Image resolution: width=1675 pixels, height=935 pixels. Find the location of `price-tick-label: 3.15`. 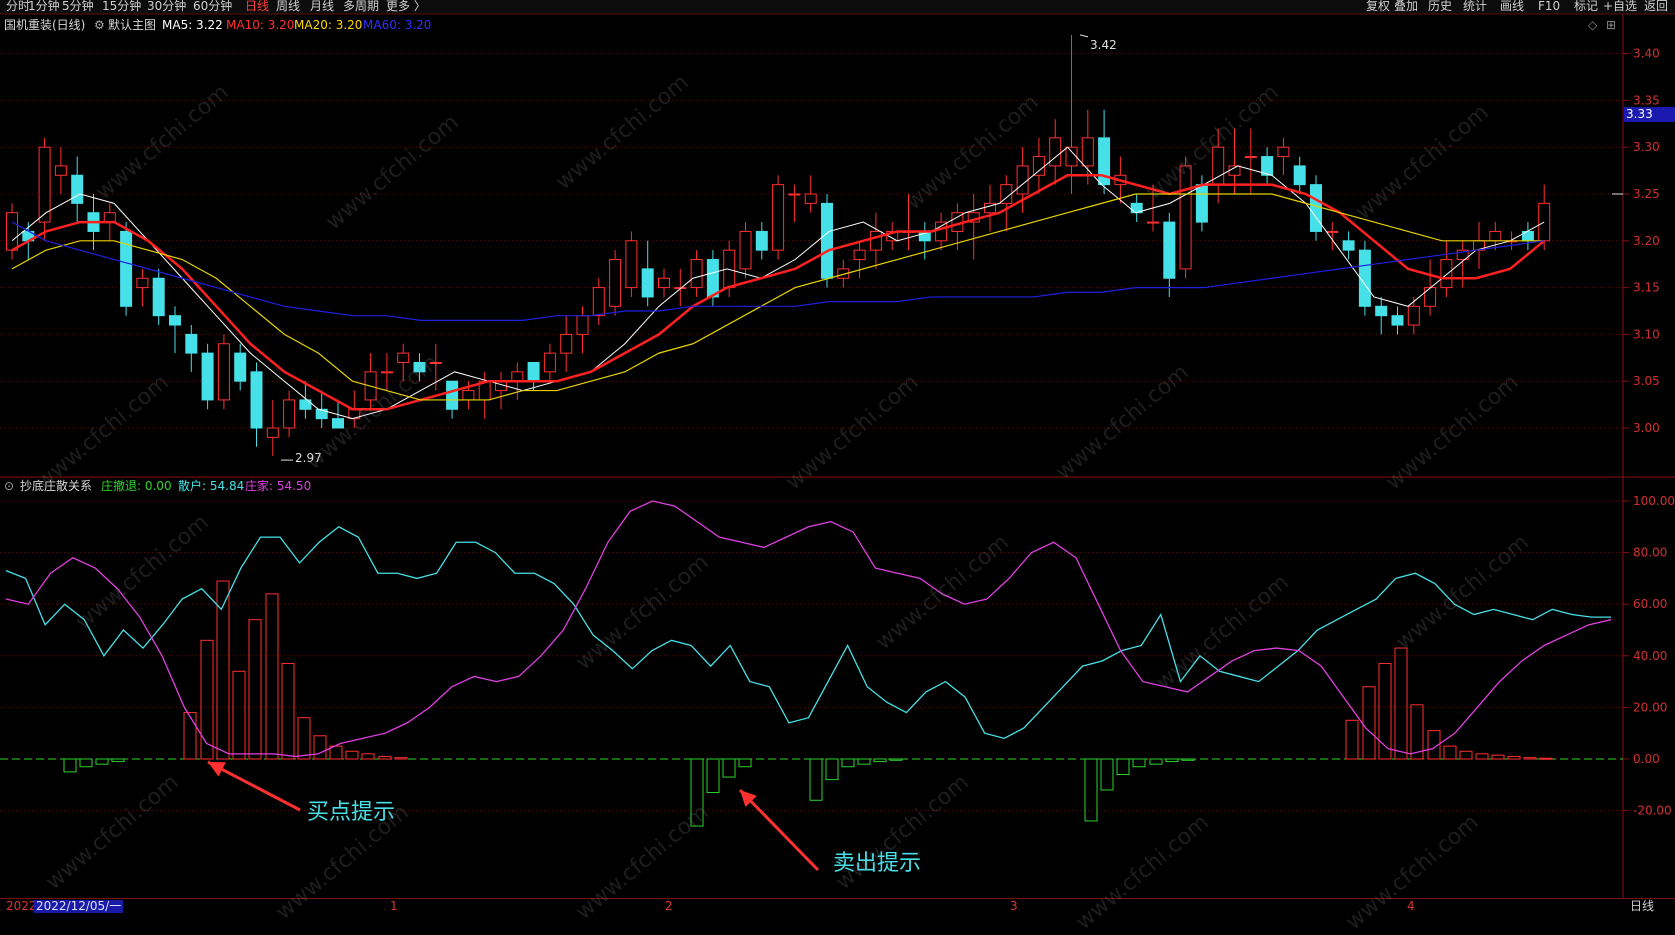

price-tick-label: 3.15 is located at coordinates (1646, 288).